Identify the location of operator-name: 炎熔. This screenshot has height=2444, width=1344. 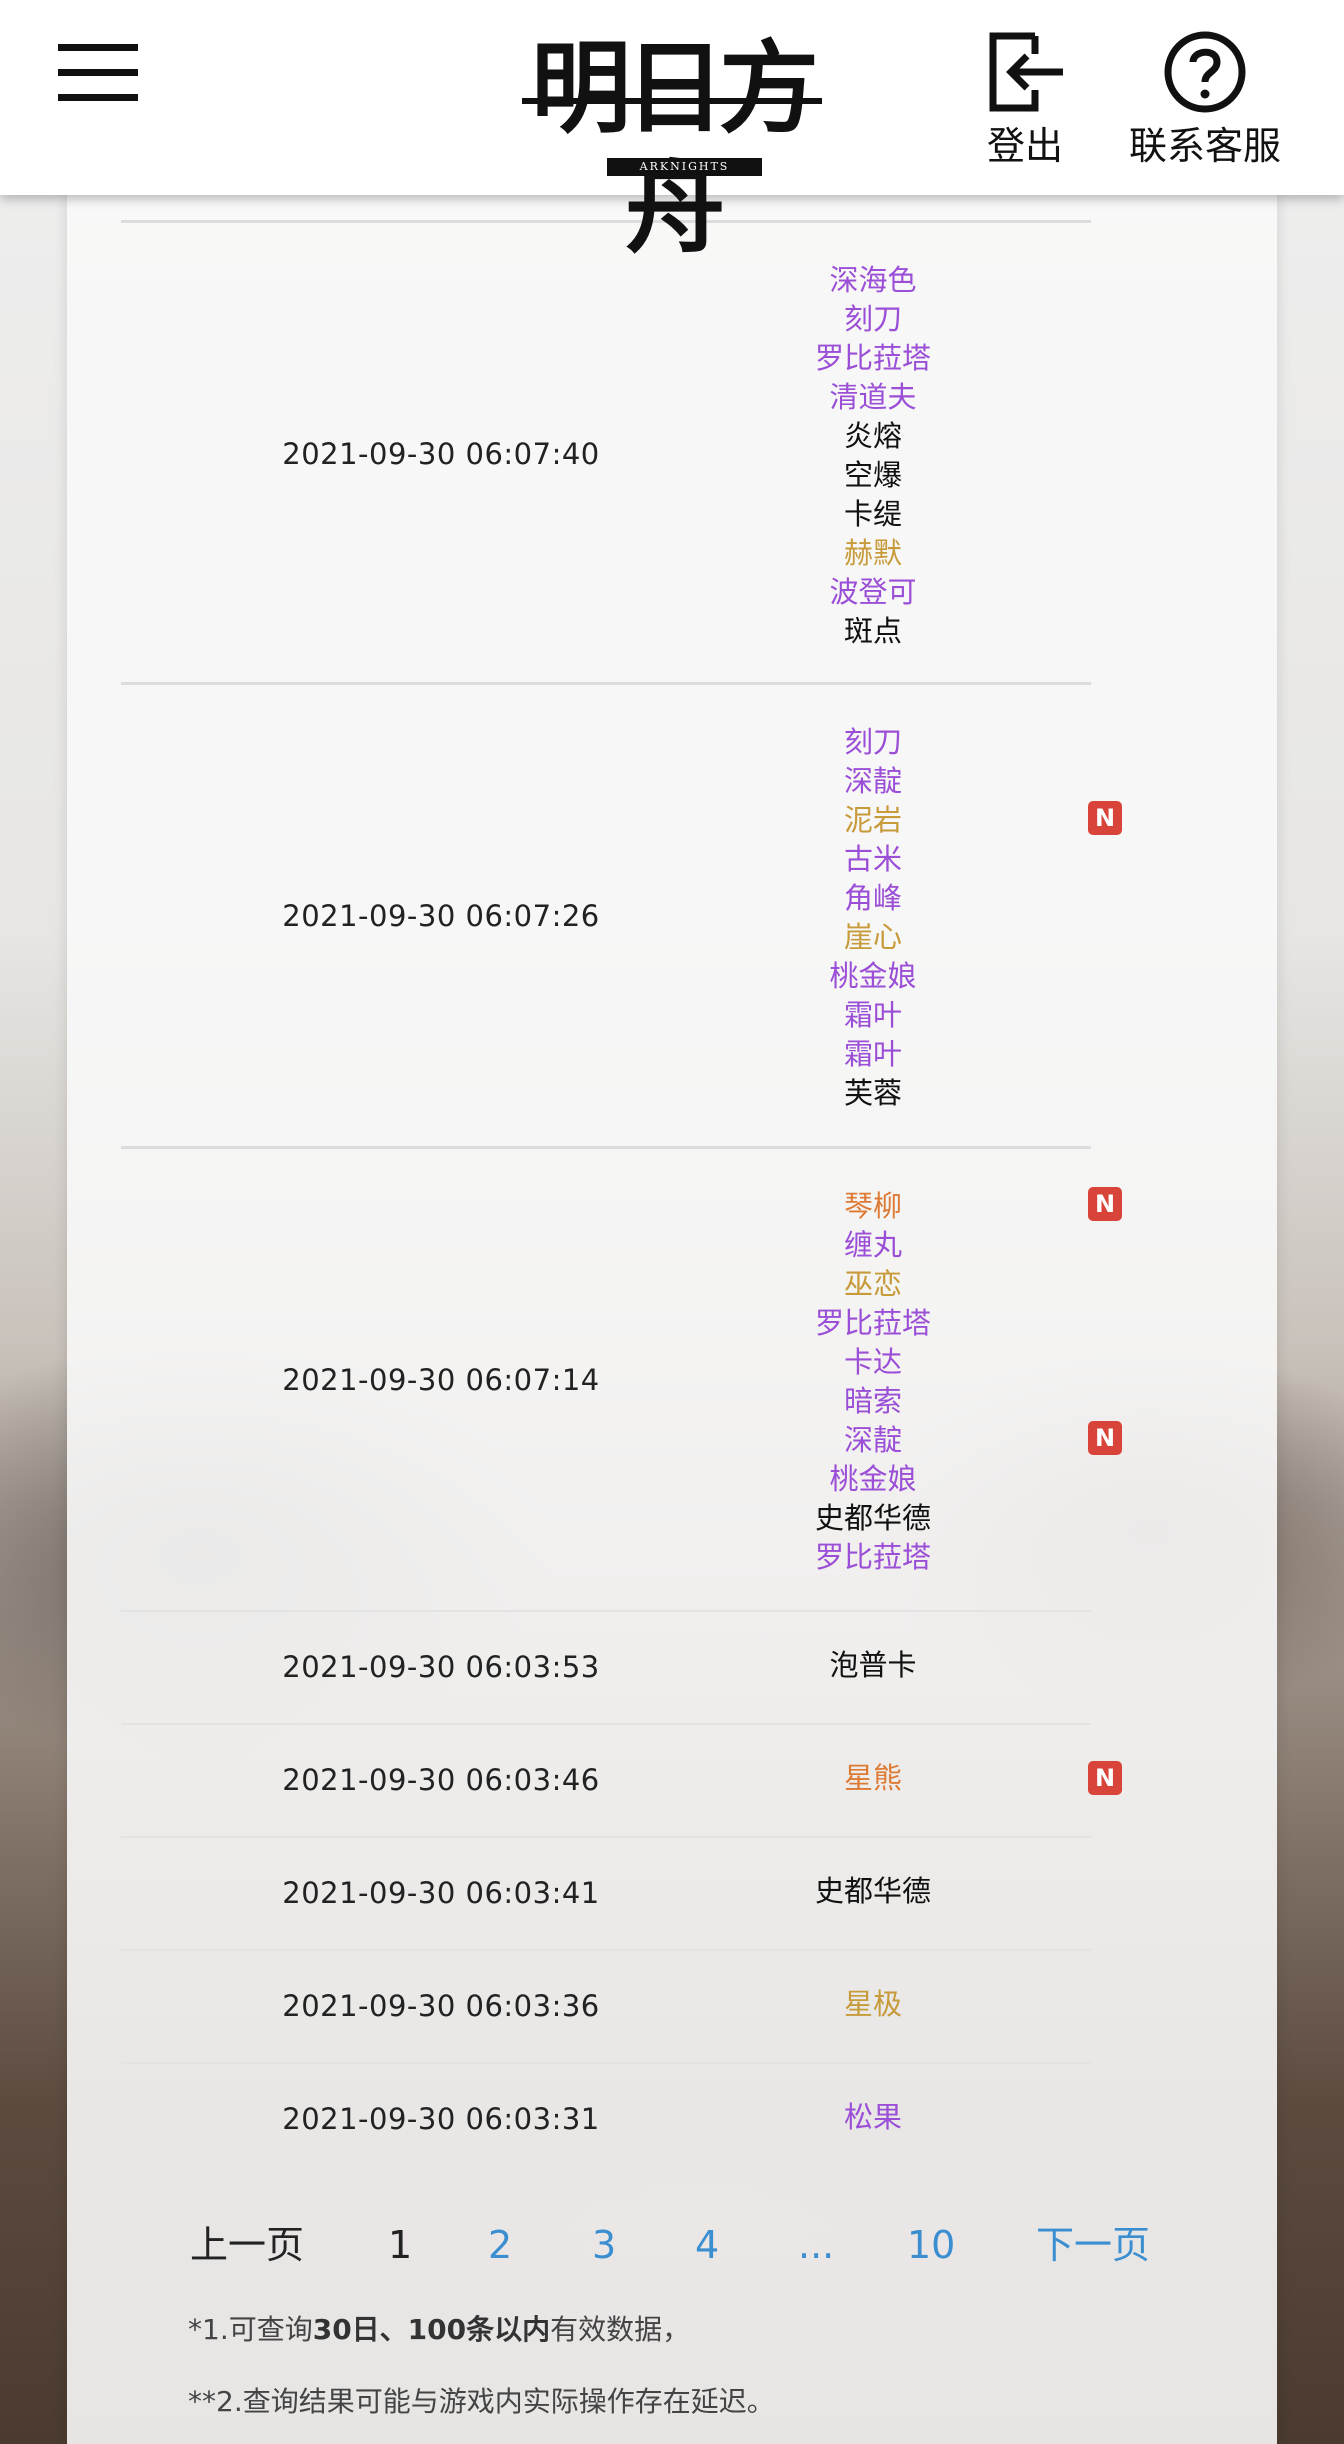
(872, 436).